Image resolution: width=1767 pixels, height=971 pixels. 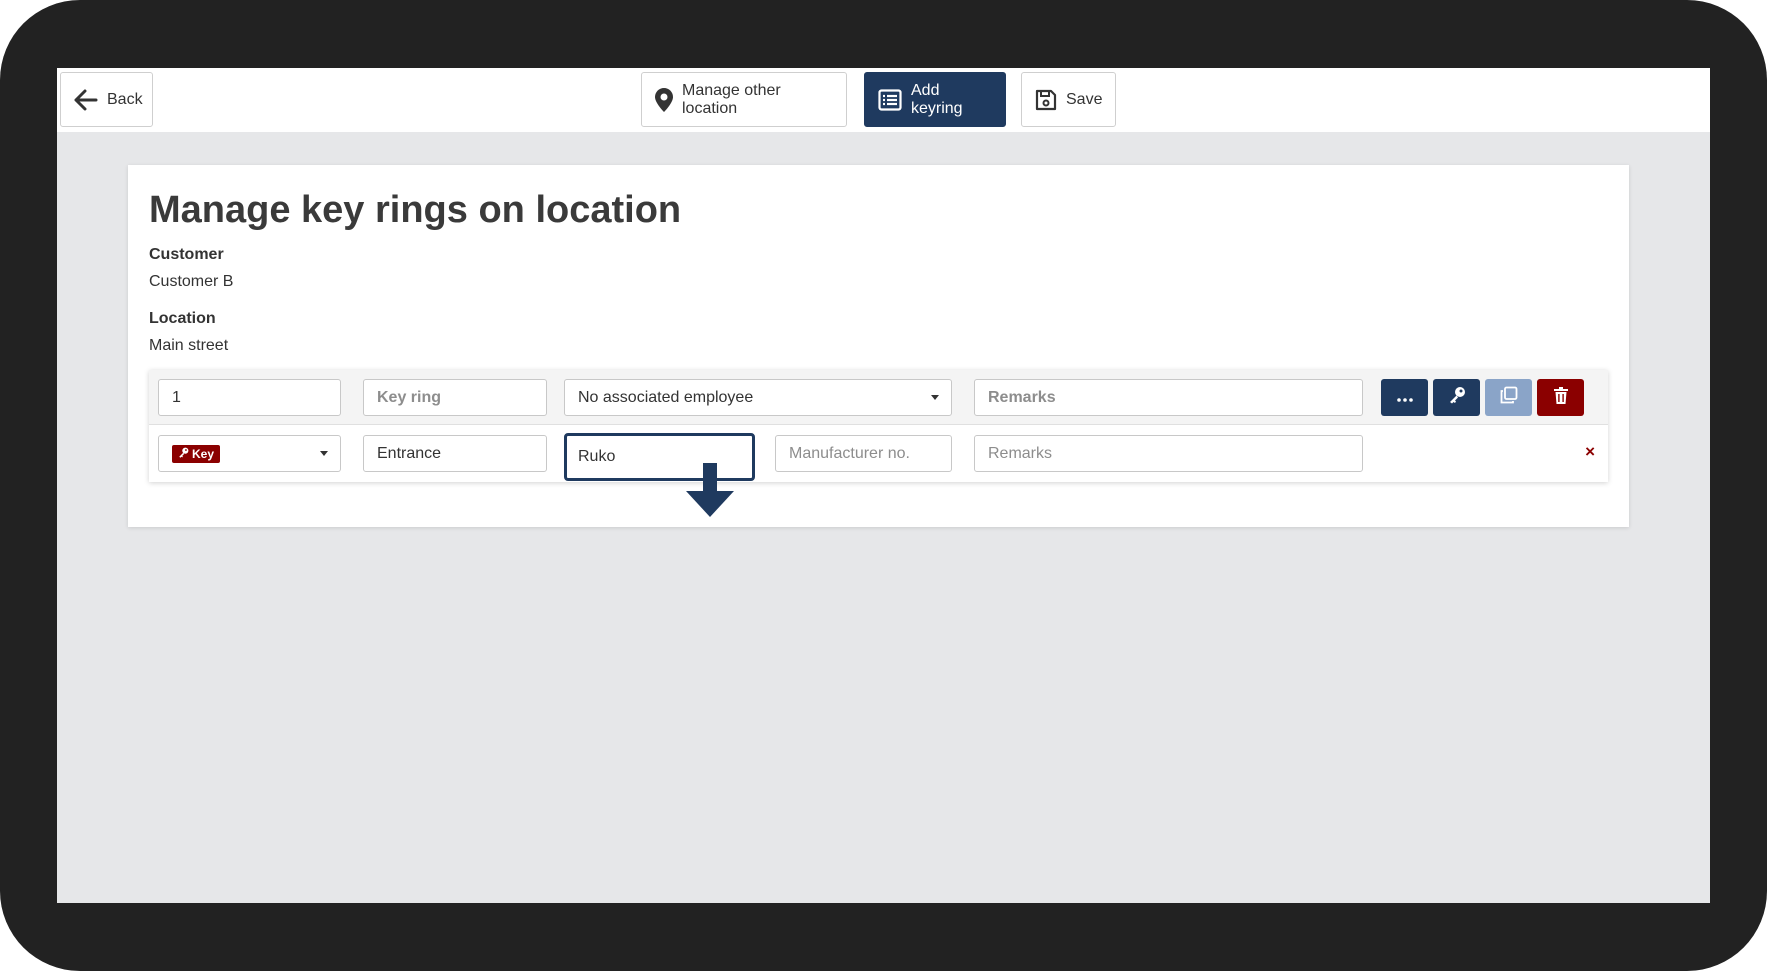 I want to click on key-remarks-input: Remarks, so click(x=1168, y=453).